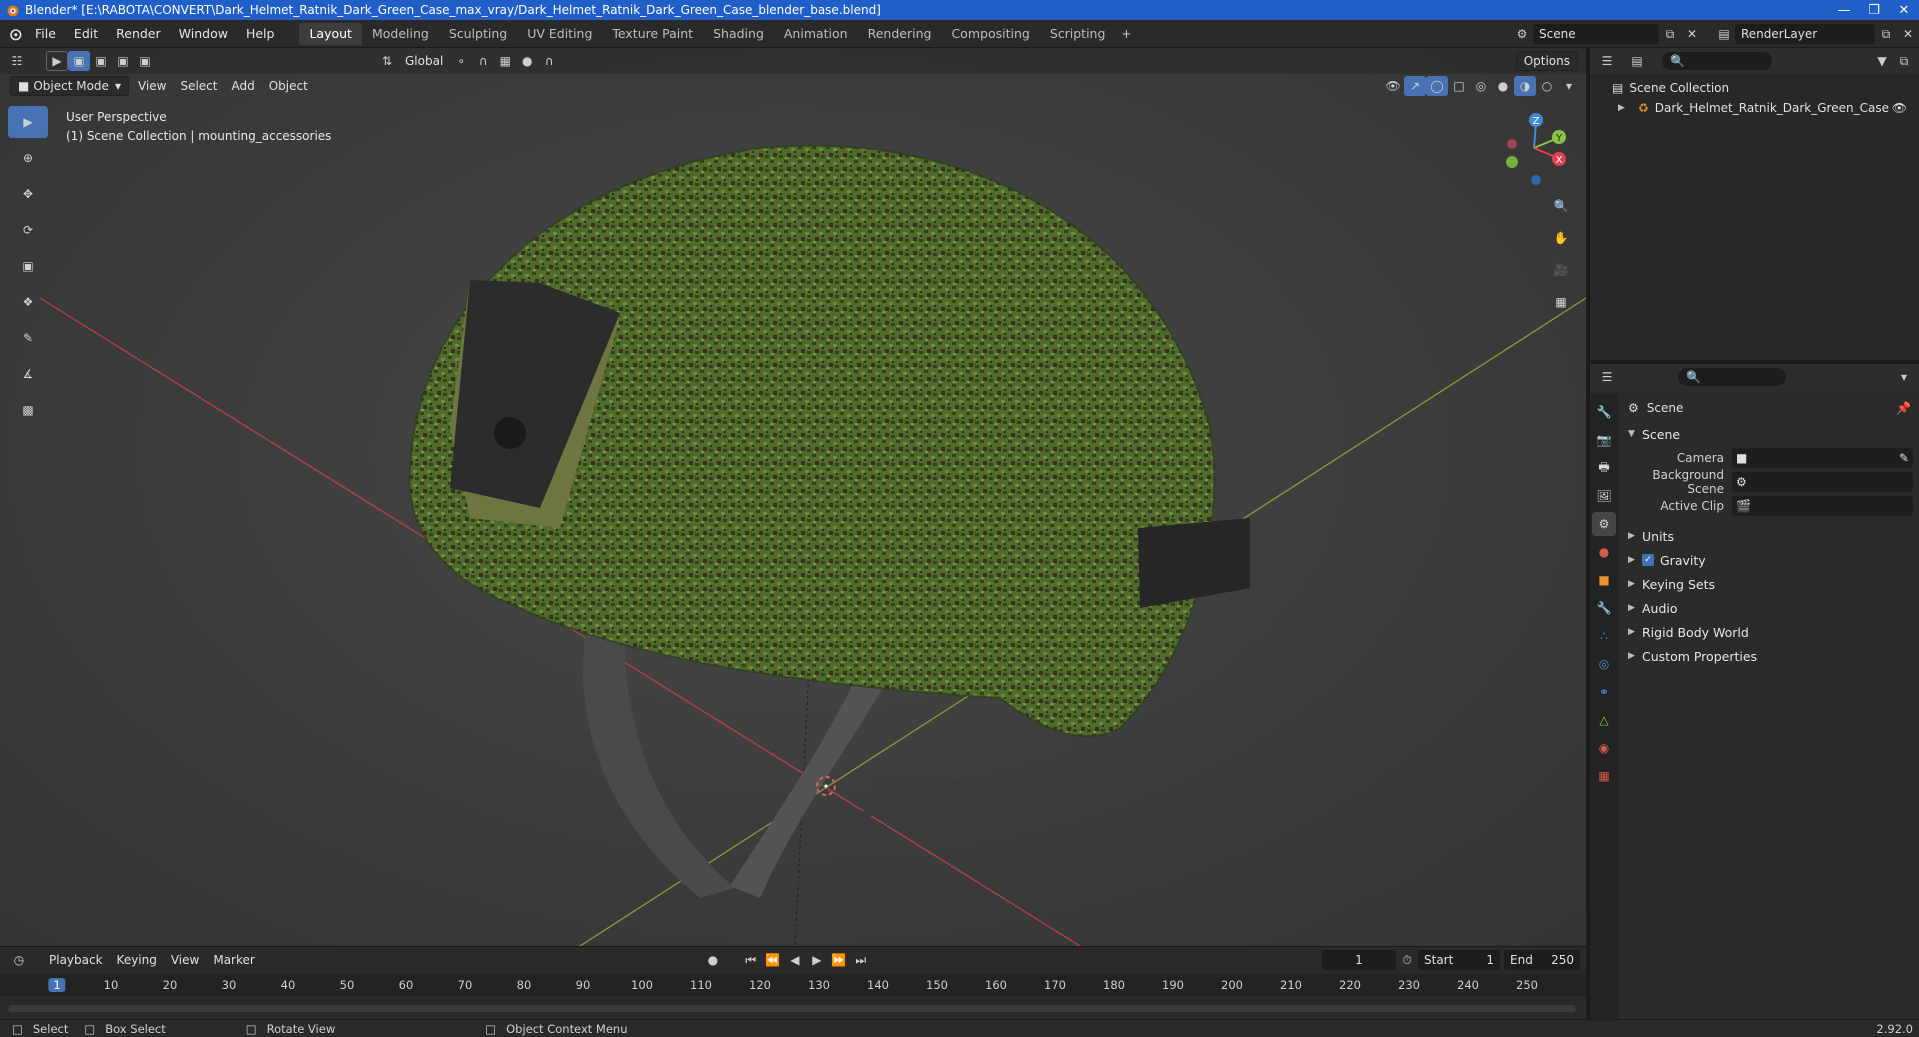 The image size is (1919, 1037). Describe the element at coordinates (1822, 506) in the screenshot. I see `active-clip-field: 🎬` at that location.